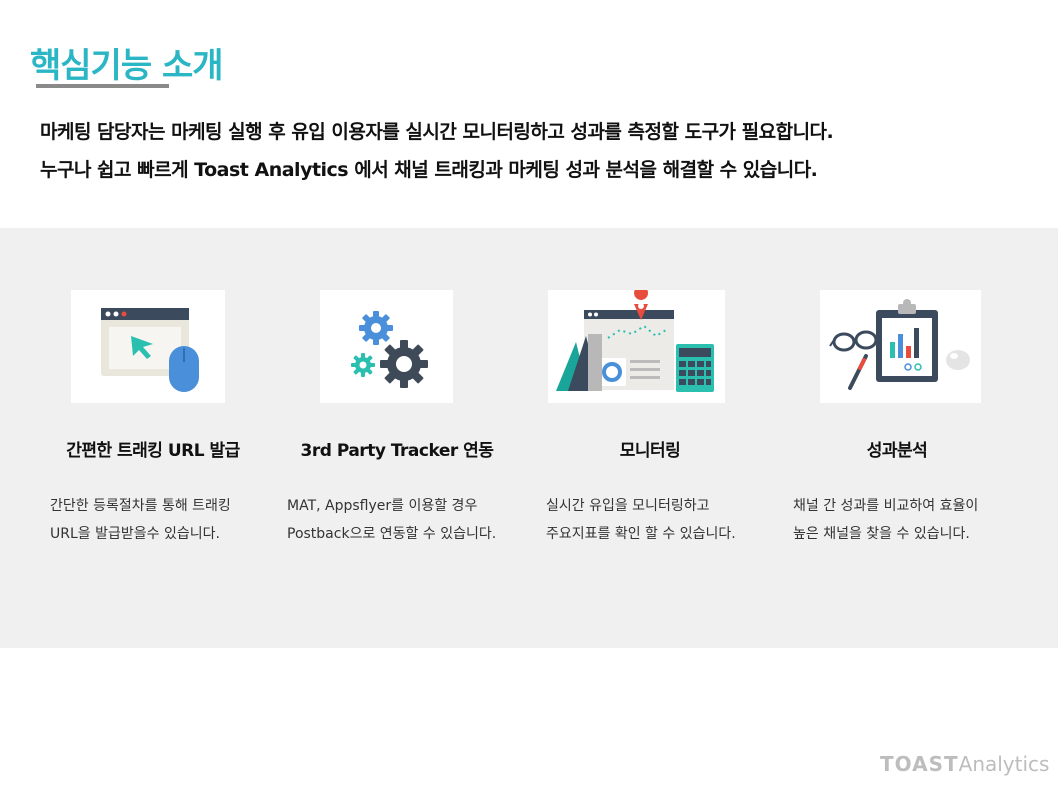 The width and height of the screenshot is (1058, 787). I want to click on toast-analytics-logo: TOASTAnalytics, so click(964, 764).